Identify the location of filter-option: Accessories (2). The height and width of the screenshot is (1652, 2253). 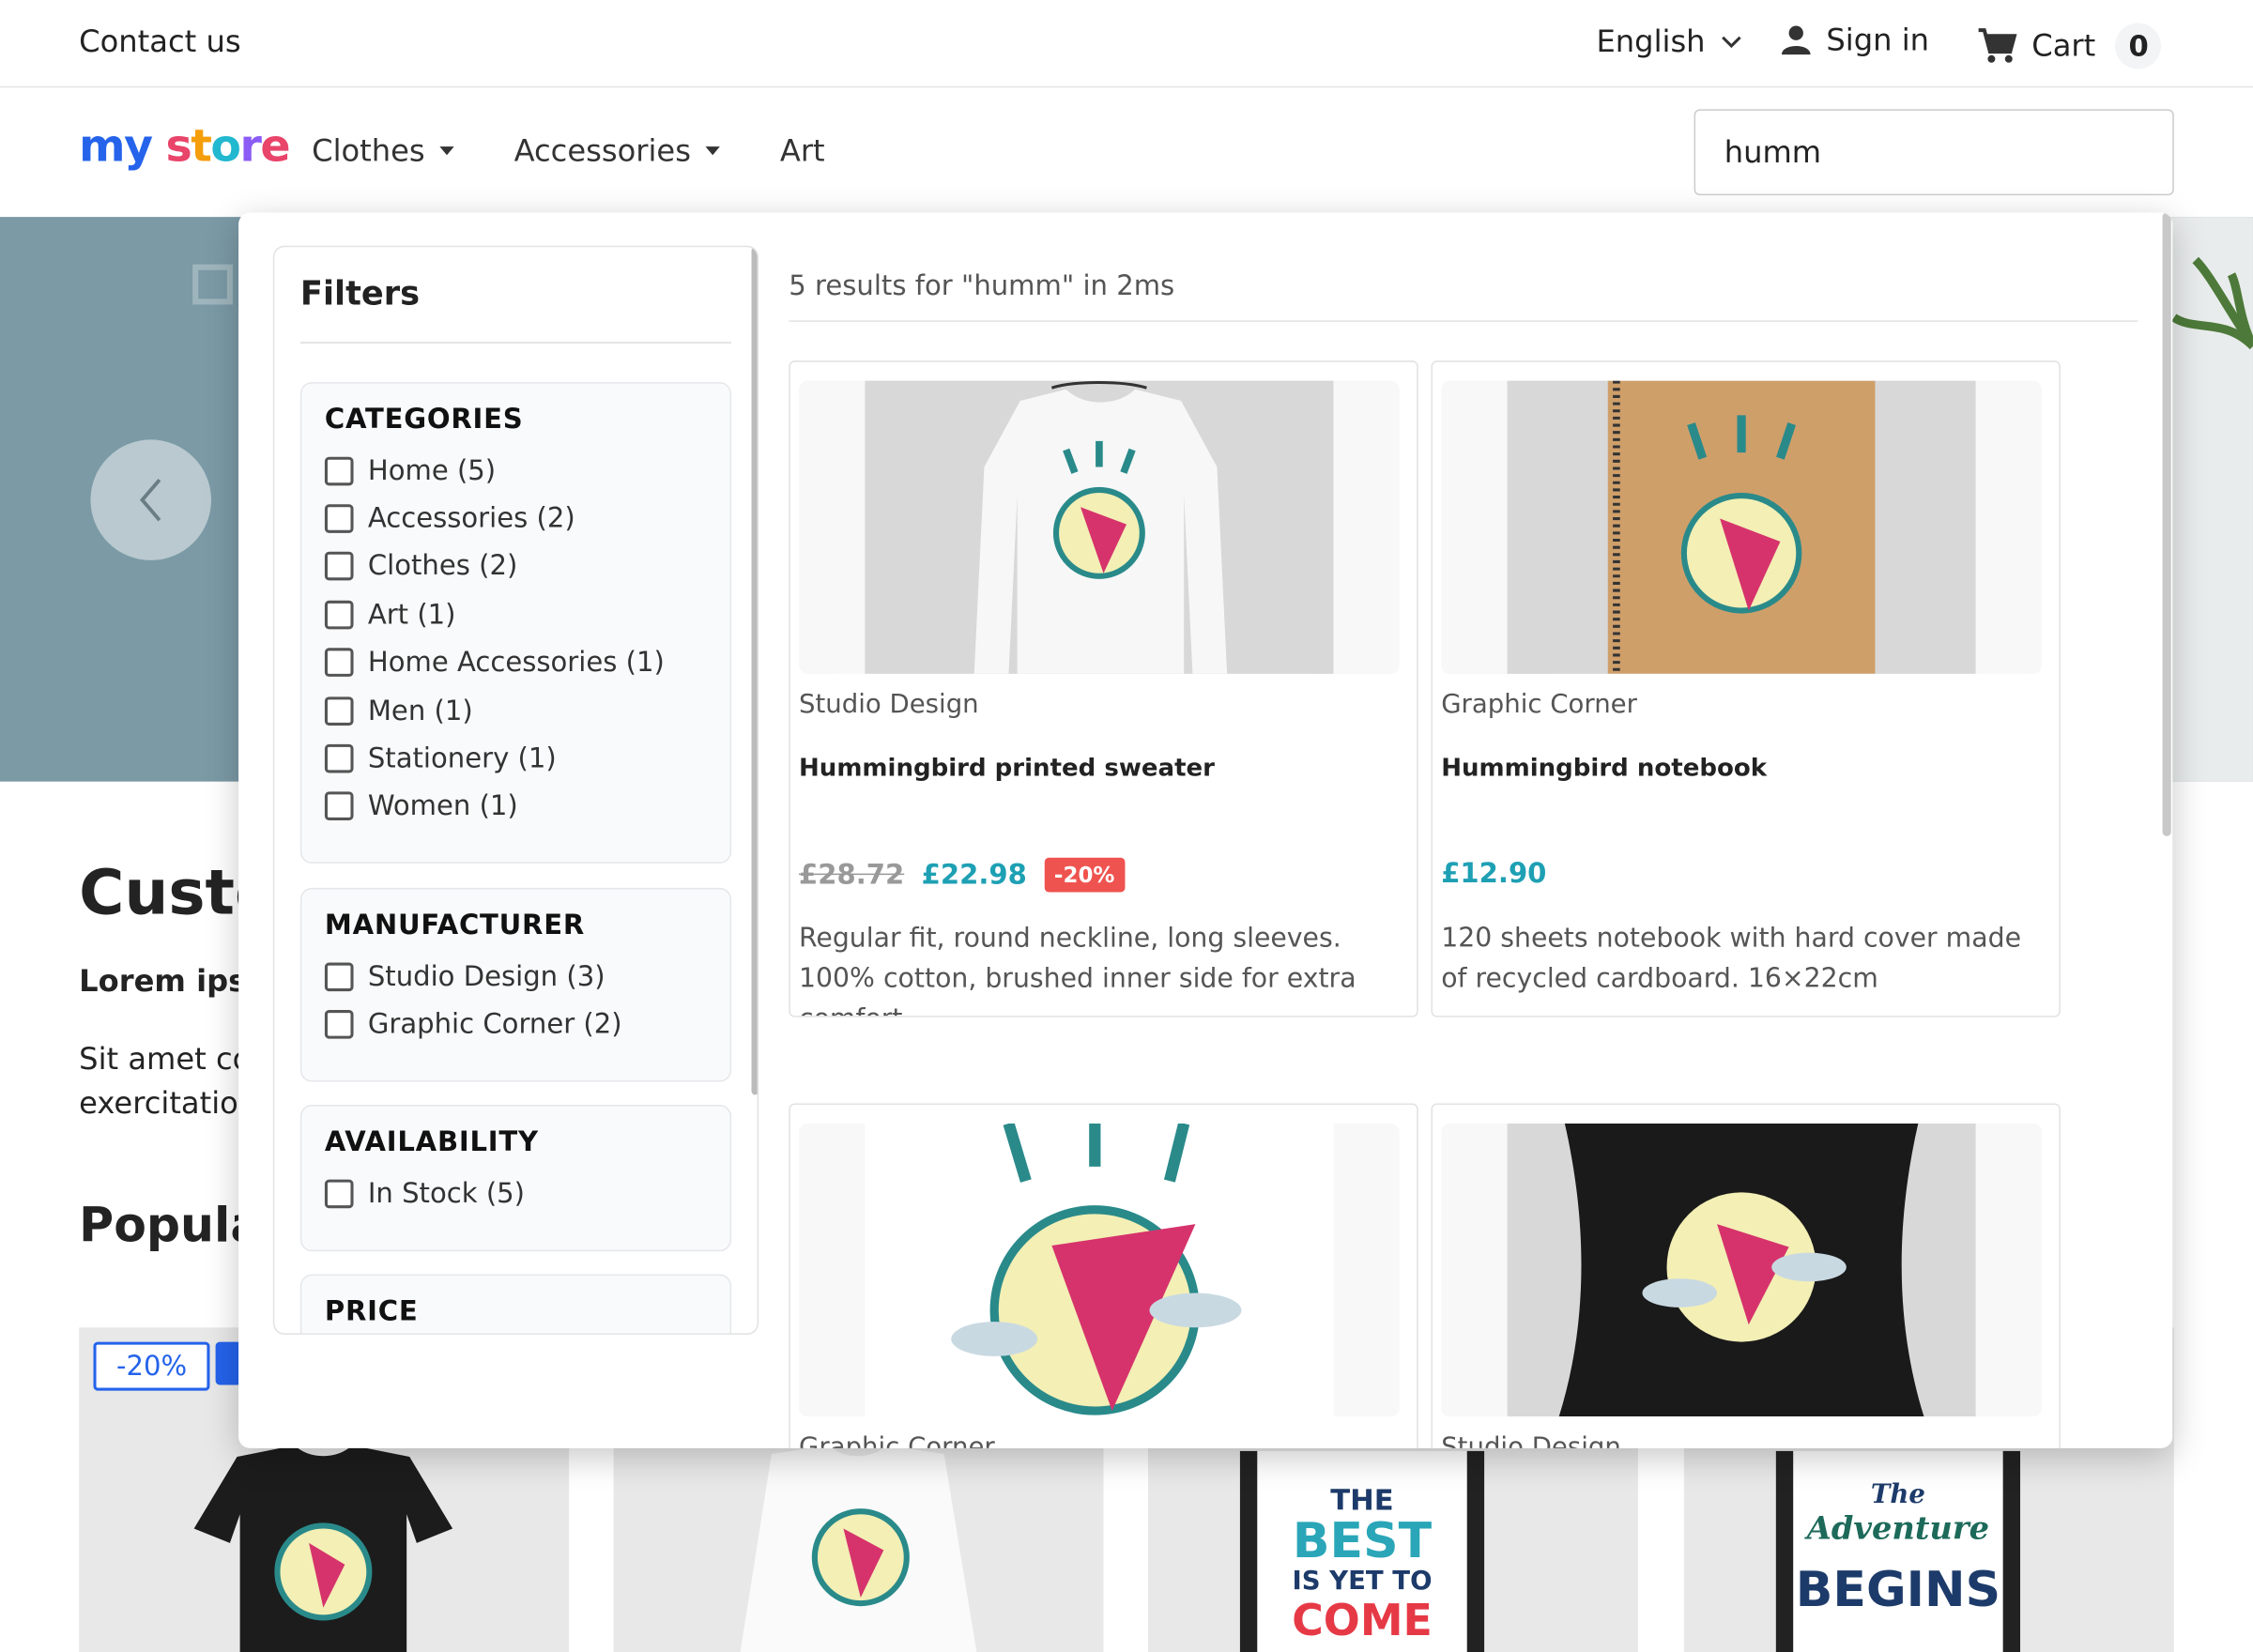
(515, 519).